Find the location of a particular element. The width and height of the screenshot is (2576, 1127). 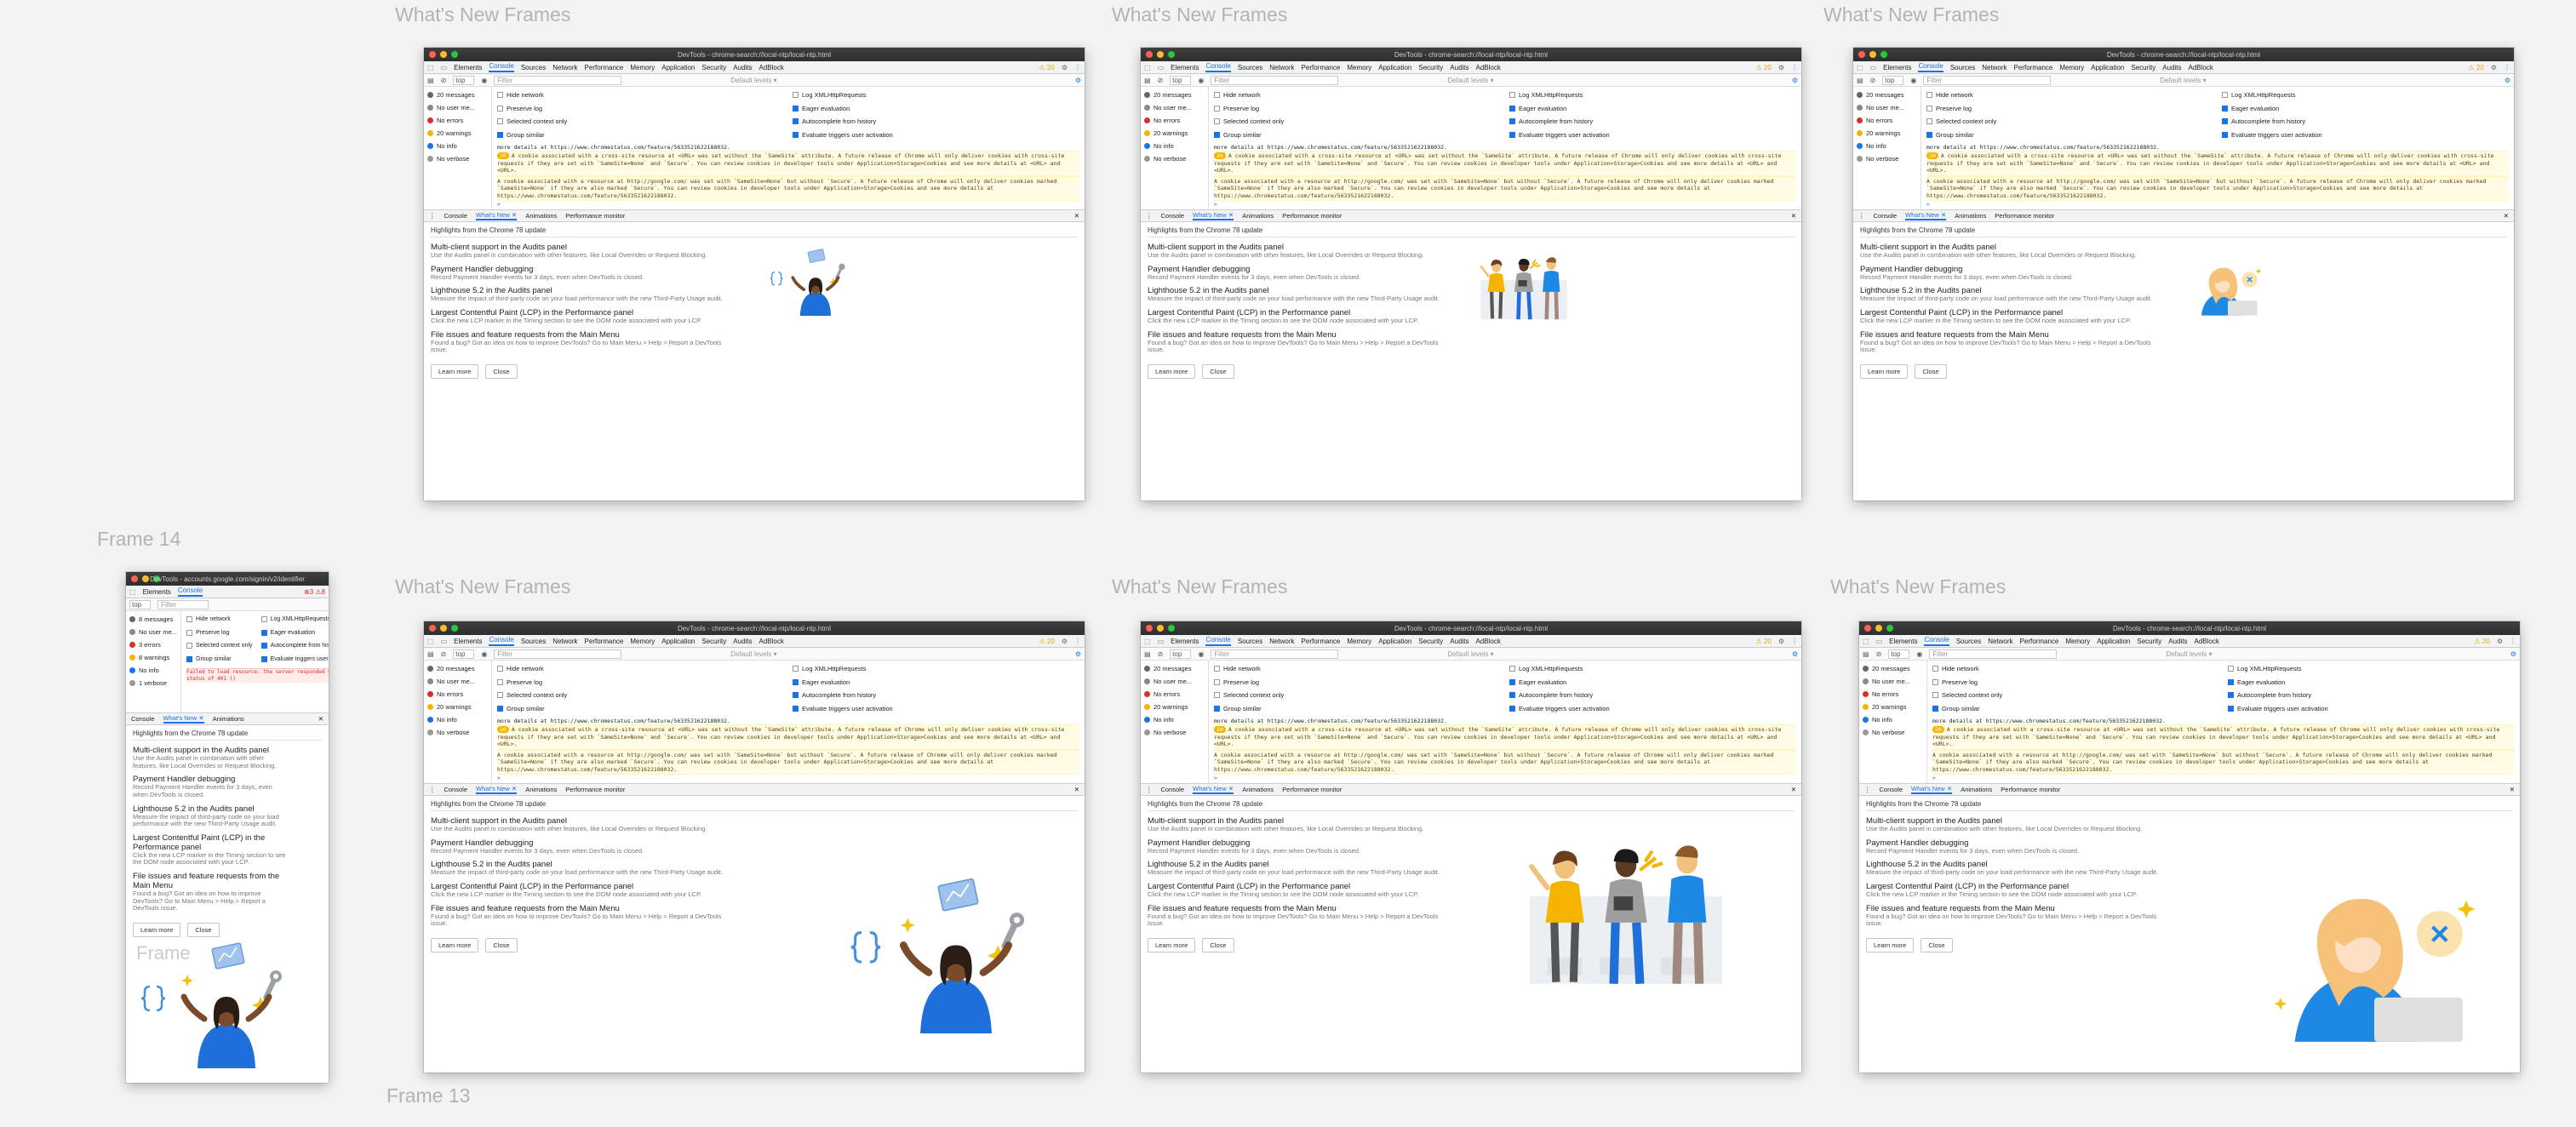

learn-more-button: Learn more is located at coordinates (1890, 945).